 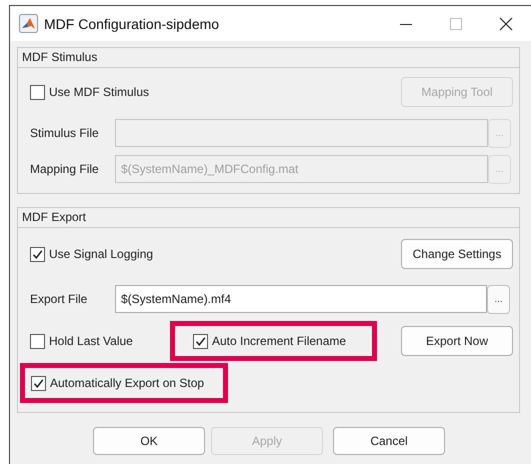 I want to click on button: Change Settings, so click(x=457, y=254).